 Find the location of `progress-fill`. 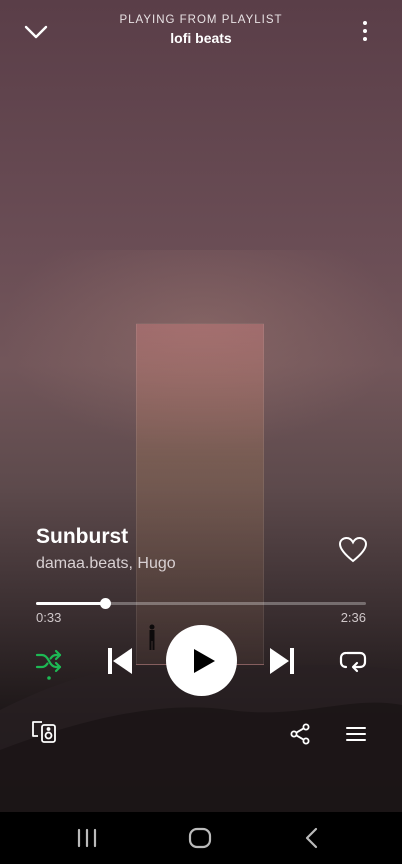

progress-fill is located at coordinates (71, 603).